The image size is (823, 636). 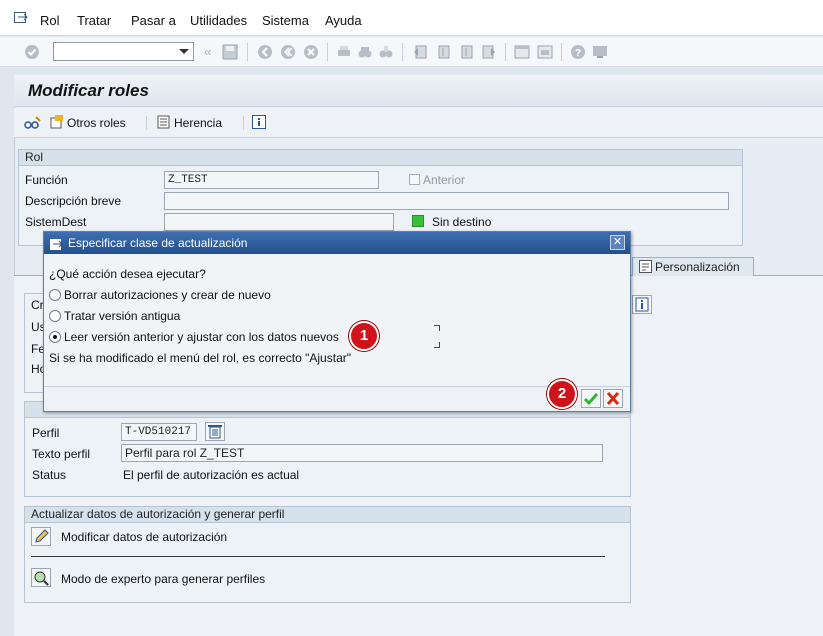 I want to click on confirm-button, so click(x=591, y=398).